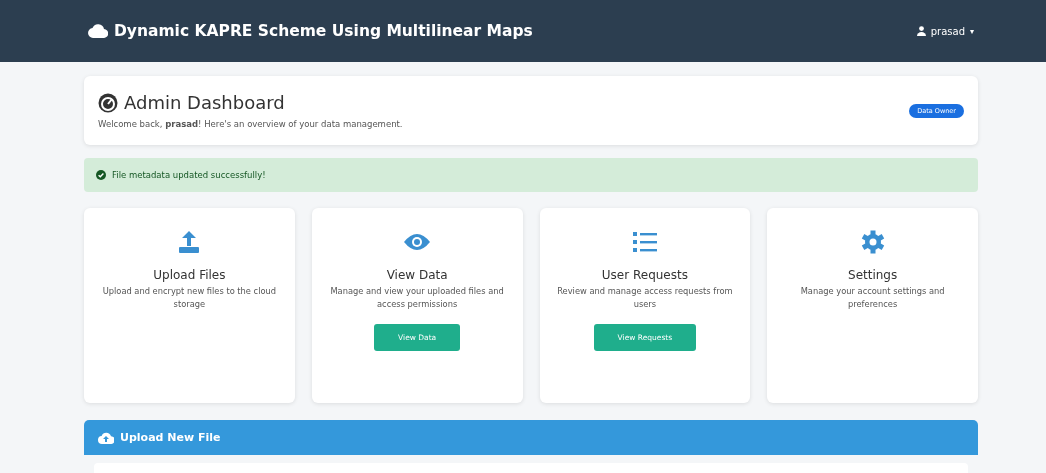 The width and height of the screenshot is (1046, 473). Describe the element at coordinates (189, 298) in the screenshot. I see `card-description: Upload and encrypt new files to the cloud storage` at that location.